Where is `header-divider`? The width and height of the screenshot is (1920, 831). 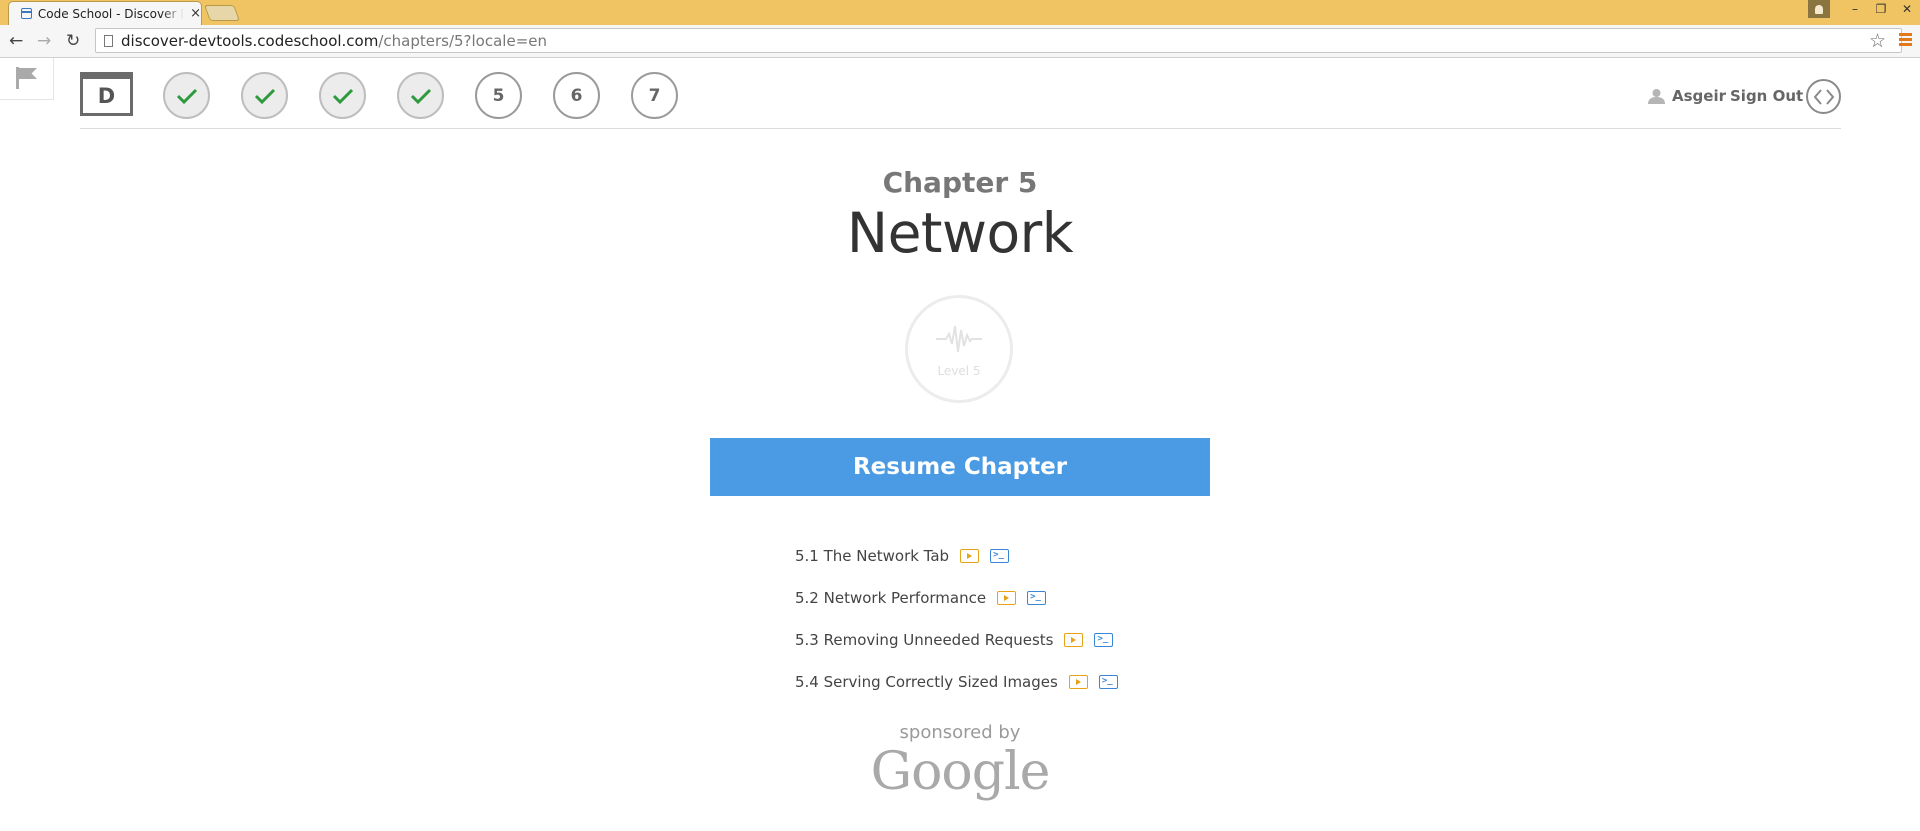 header-divider is located at coordinates (960, 128).